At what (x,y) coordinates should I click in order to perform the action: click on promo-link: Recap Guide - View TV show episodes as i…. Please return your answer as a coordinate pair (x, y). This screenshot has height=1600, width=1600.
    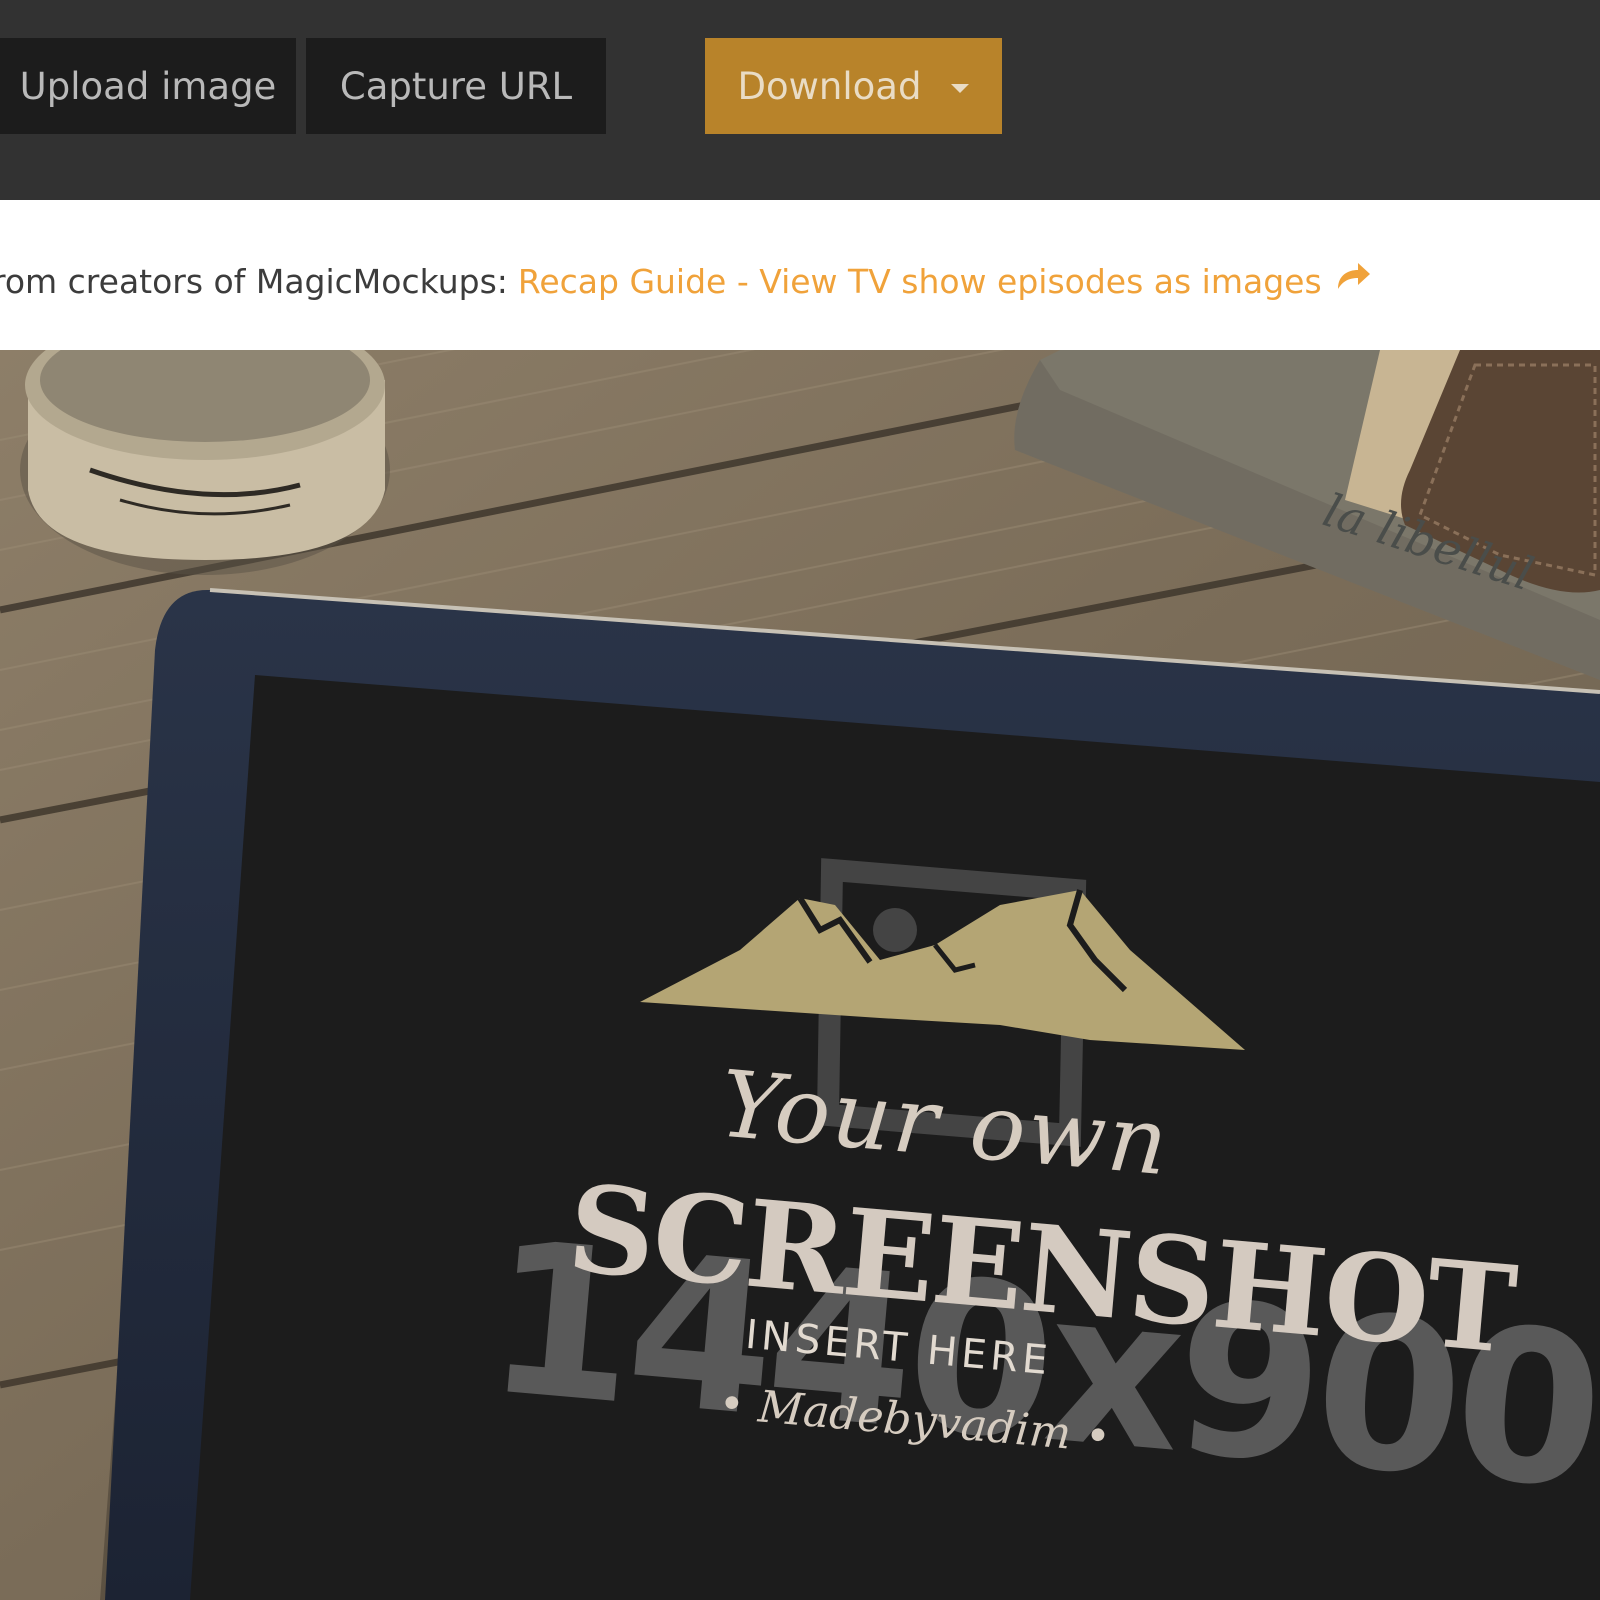
    Looking at the image, I should click on (920, 281).